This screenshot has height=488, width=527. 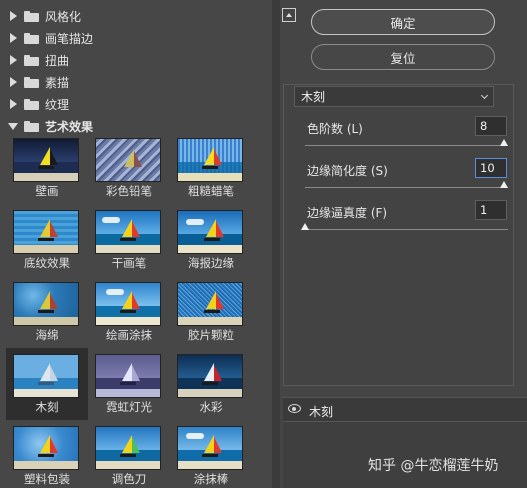 I want to click on filter-thumb-poster-edges: 海报边缘, so click(x=211, y=240).